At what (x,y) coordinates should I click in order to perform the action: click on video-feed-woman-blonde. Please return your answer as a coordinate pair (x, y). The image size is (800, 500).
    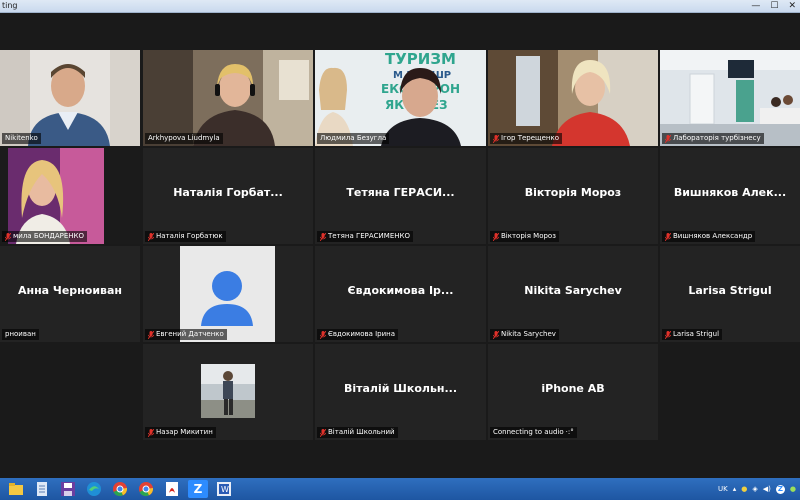
    Looking at the image, I should click on (573, 98).